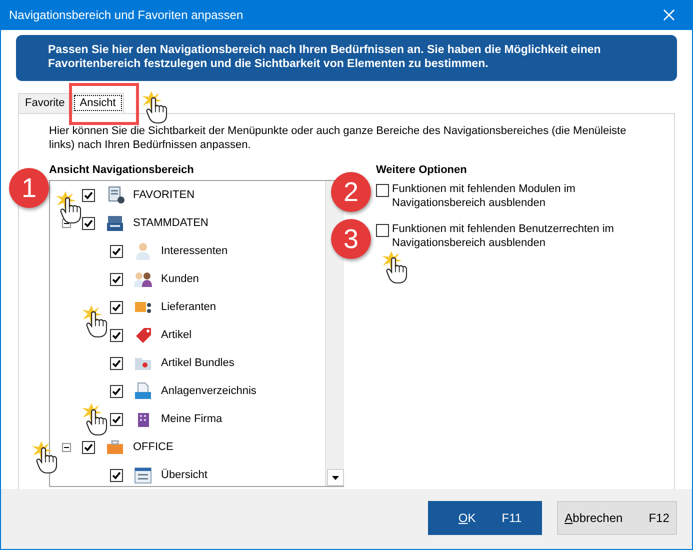  I want to click on option-label: Funktionen mit fehlenden Modulen im Navigationsbereich ausblenden, so click(517, 196).